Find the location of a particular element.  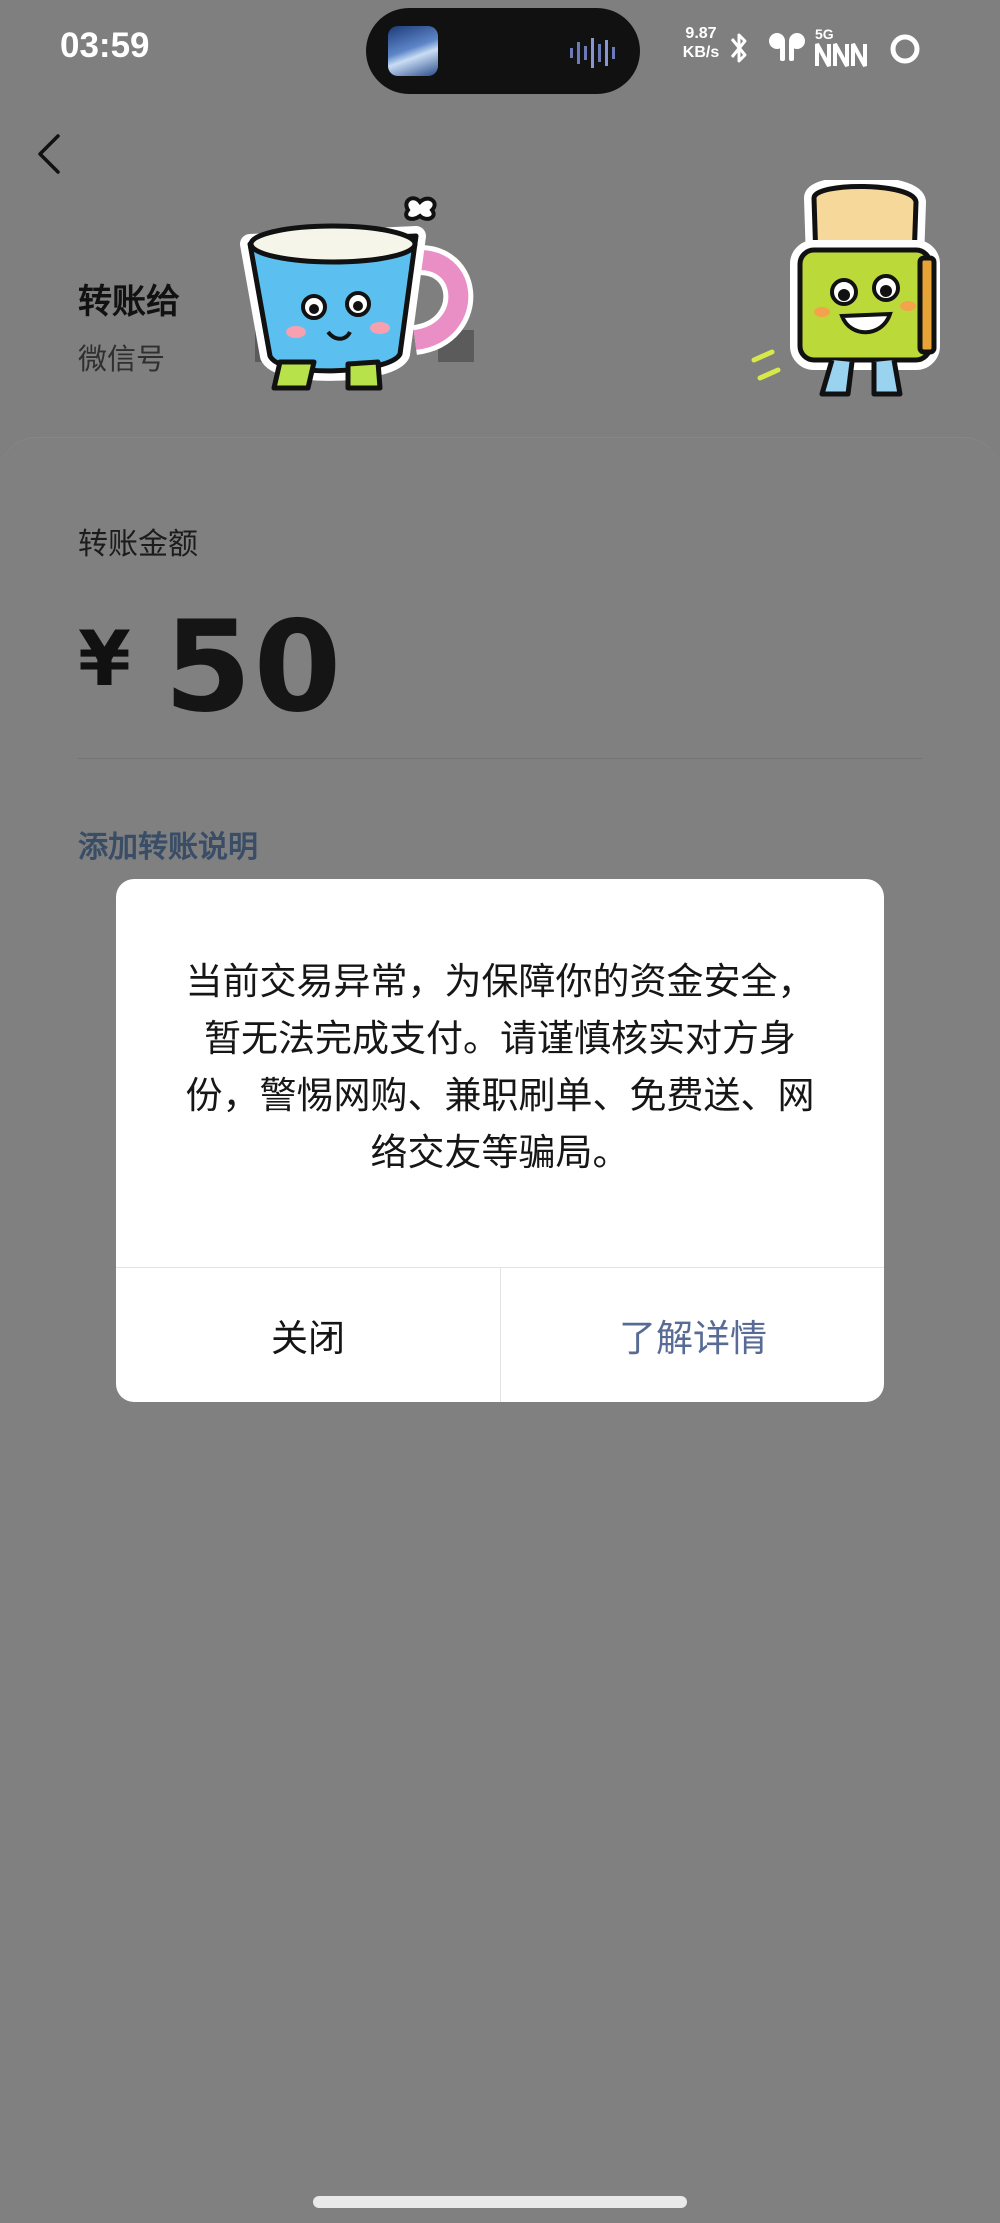

learn-more-button: 了解详情 is located at coordinates (692, 1335).